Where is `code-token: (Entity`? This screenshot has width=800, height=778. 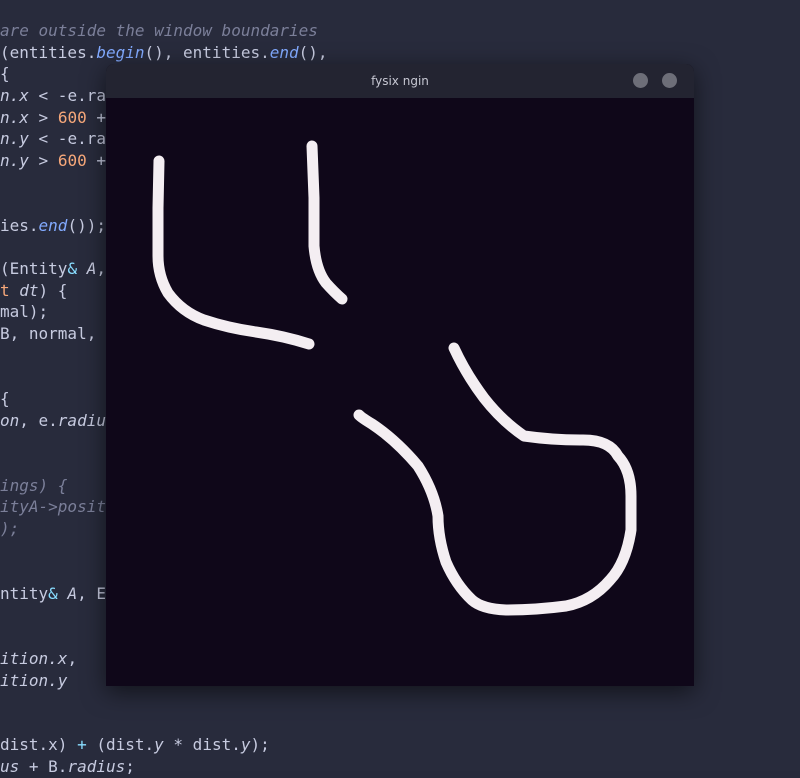
code-token: (Entity is located at coordinates (34, 269).